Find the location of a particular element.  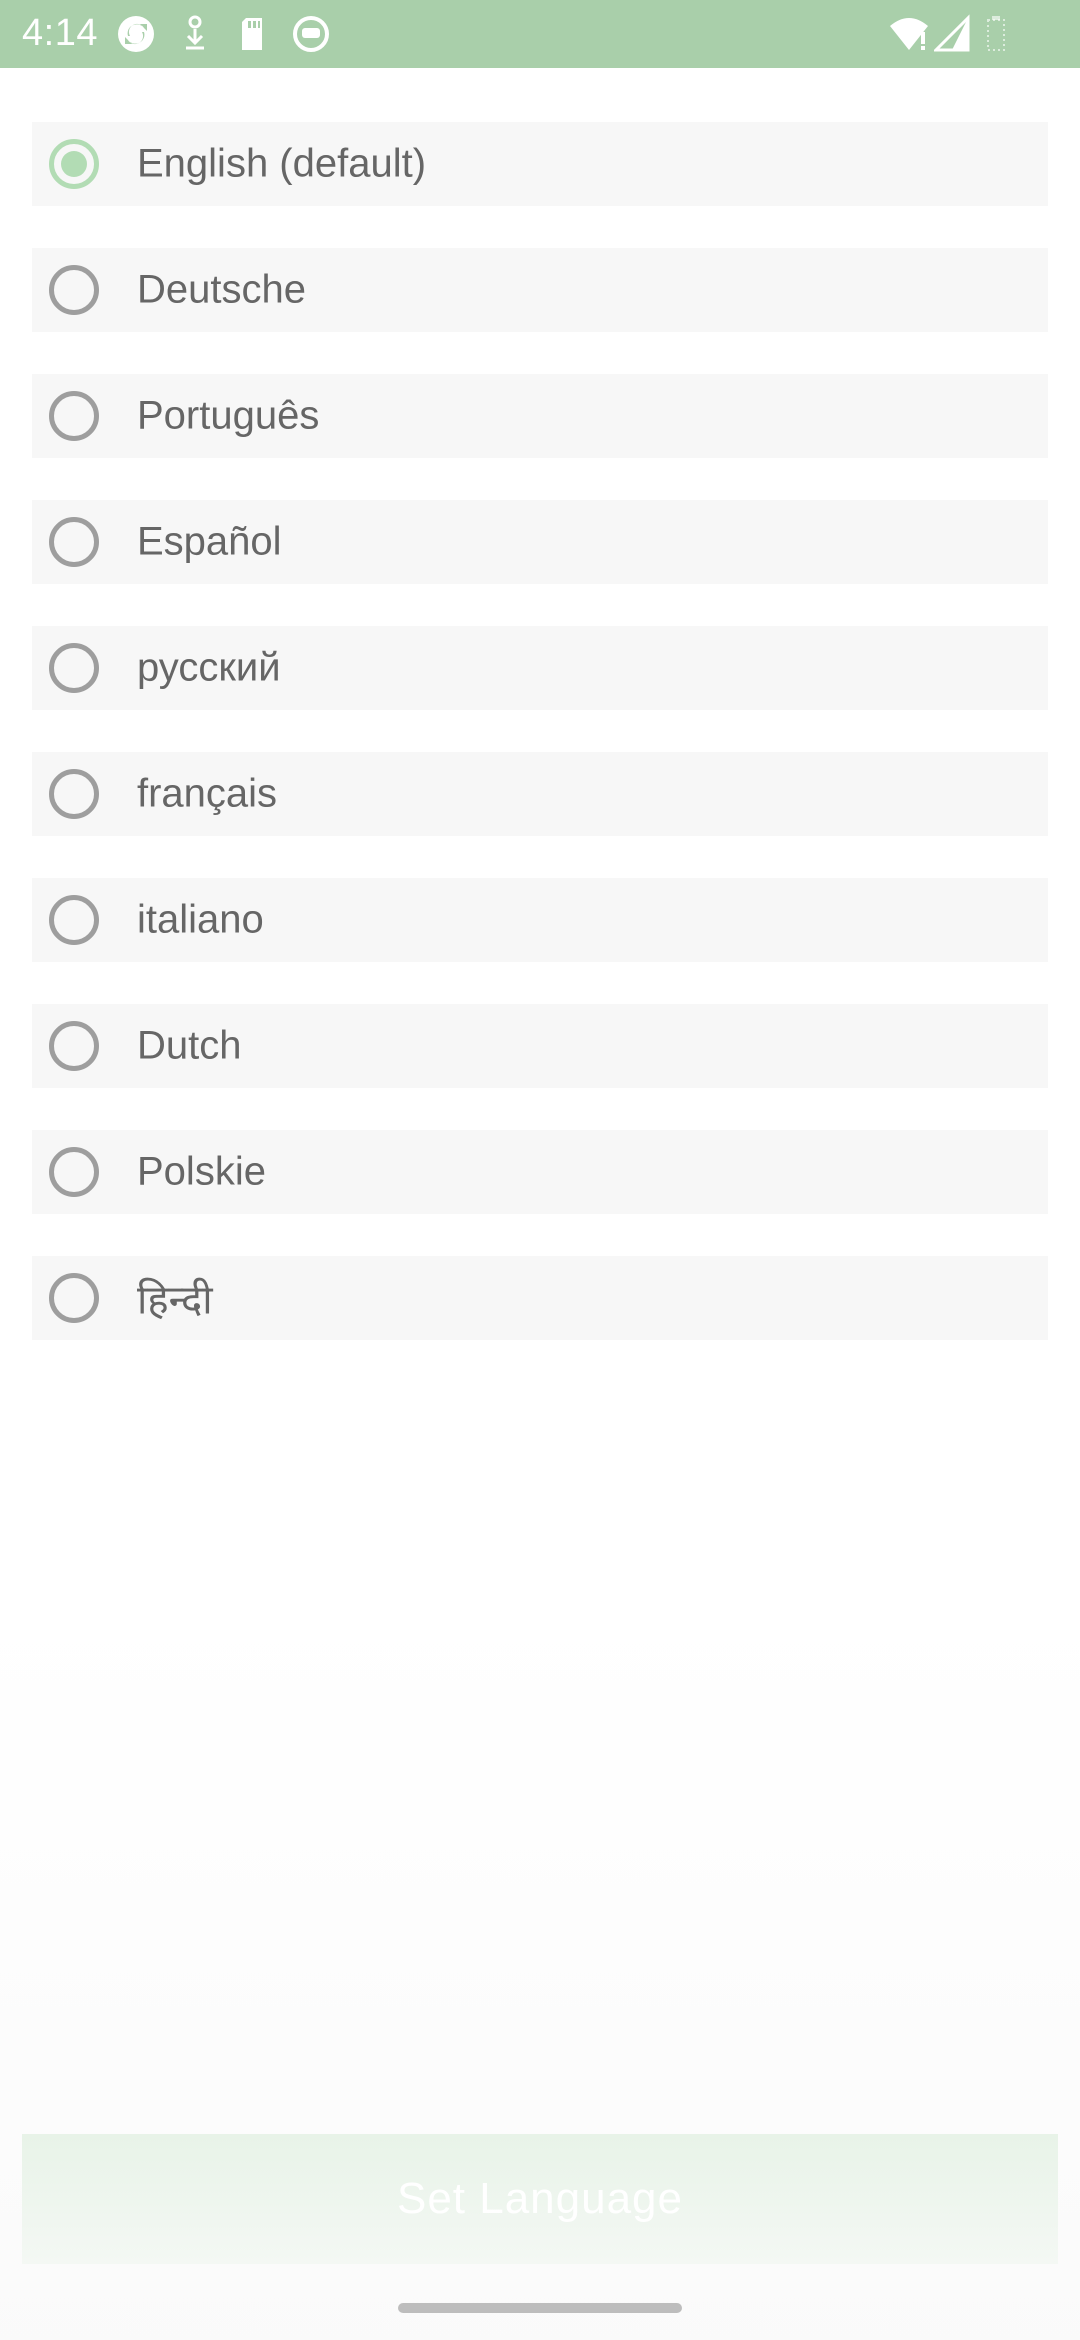

language-label: Deutsche is located at coordinates (221, 289).